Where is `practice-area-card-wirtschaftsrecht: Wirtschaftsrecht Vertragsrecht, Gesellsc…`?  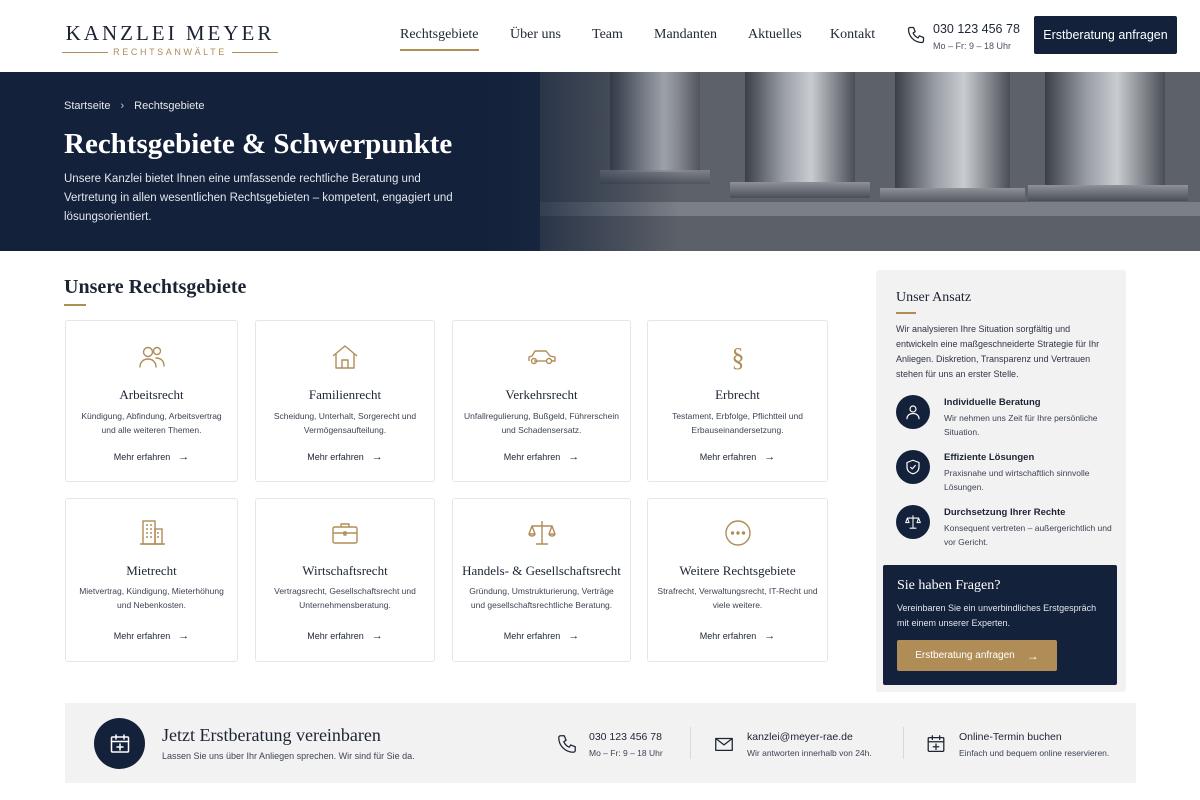 practice-area-card-wirtschaftsrecht: Wirtschaftsrecht Vertragsrecht, Gesellsc… is located at coordinates (345, 580).